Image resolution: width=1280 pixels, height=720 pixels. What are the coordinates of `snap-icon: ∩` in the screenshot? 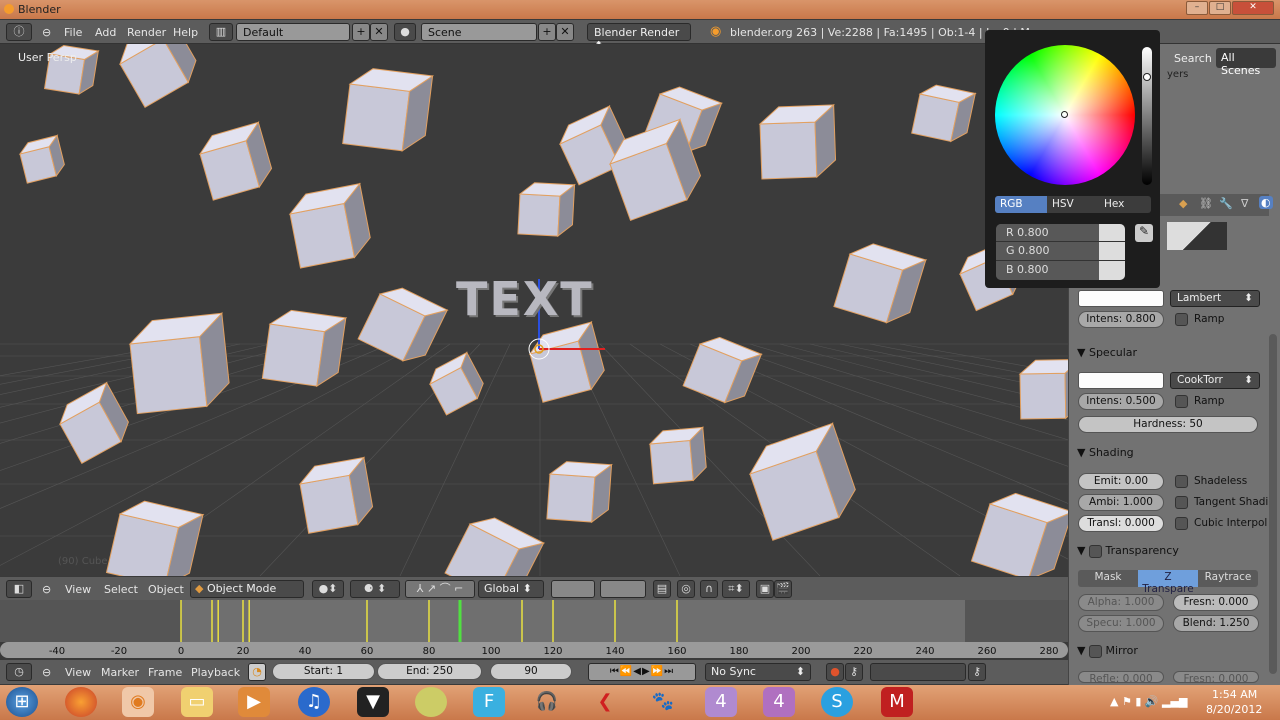 It's located at (709, 589).